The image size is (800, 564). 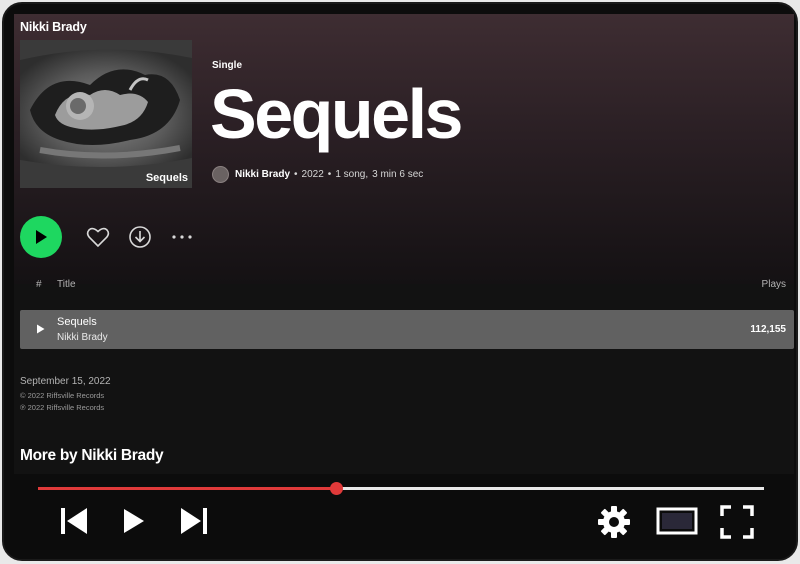 I want to click on progress-bar, so click(x=401, y=488).